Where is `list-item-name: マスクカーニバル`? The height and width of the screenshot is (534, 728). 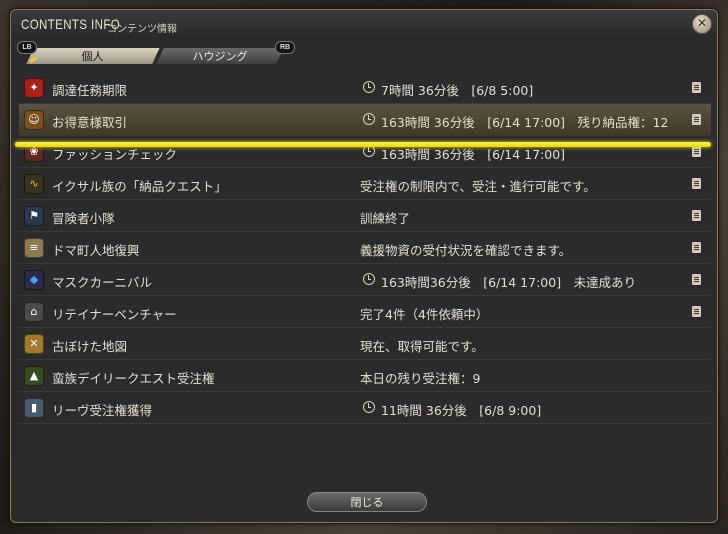 list-item-name: マスクカーニバル is located at coordinates (102, 282).